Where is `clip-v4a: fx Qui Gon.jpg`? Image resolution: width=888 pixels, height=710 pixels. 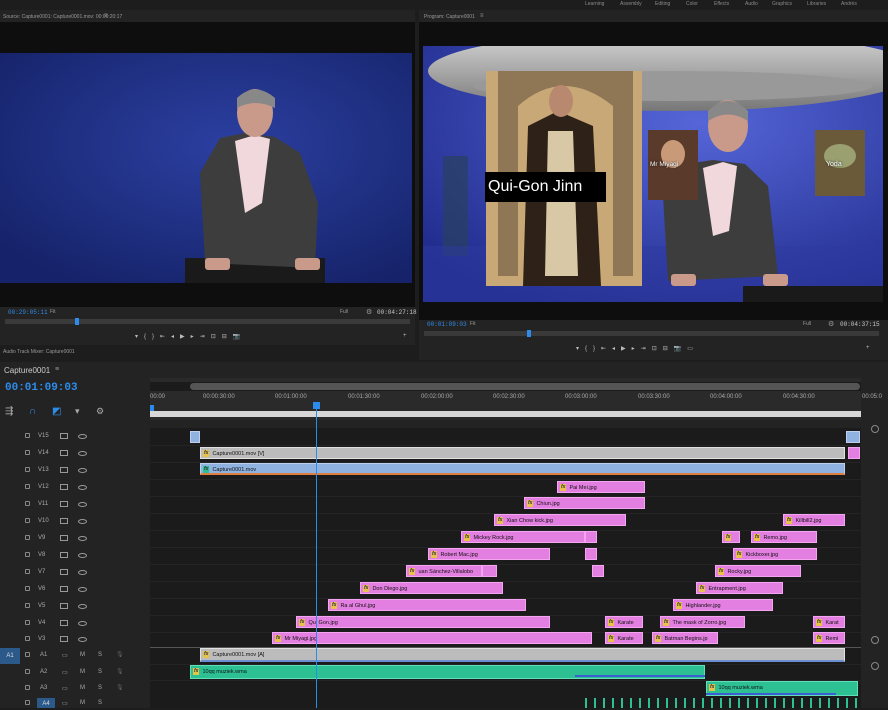 clip-v4a: fx Qui Gon.jpg is located at coordinates (423, 622).